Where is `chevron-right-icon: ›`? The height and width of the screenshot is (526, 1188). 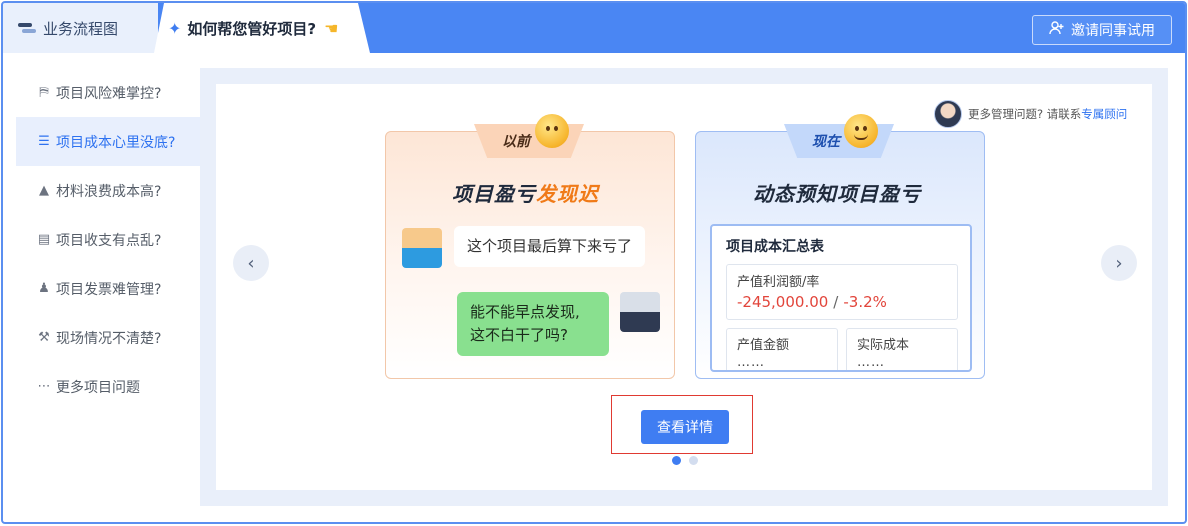
chevron-right-icon: › is located at coordinates (1119, 263).